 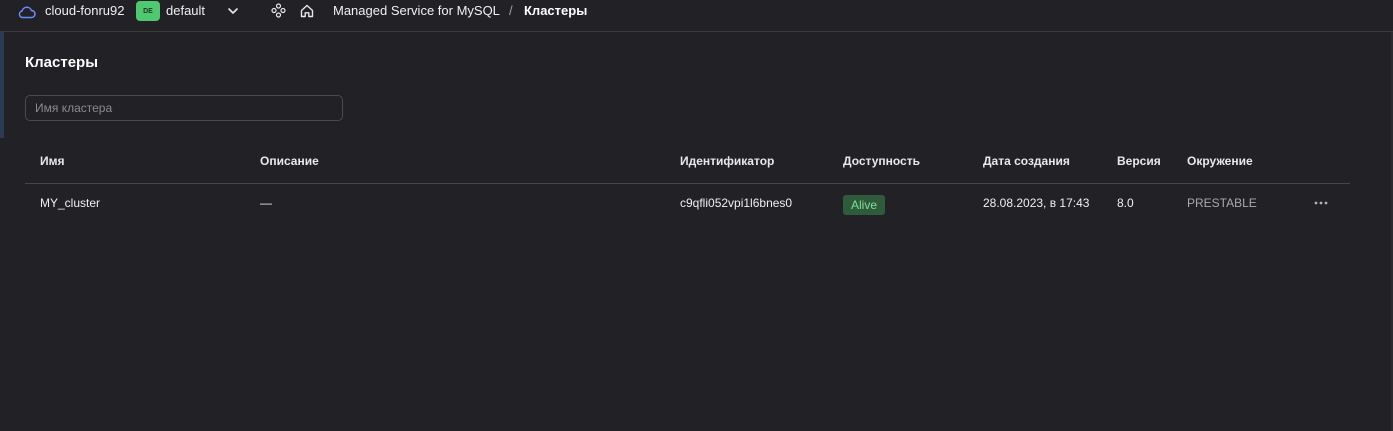 What do you see at coordinates (266, 203) in the screenshot?
I see `cell-description: —` at bounding box center [266, 203].